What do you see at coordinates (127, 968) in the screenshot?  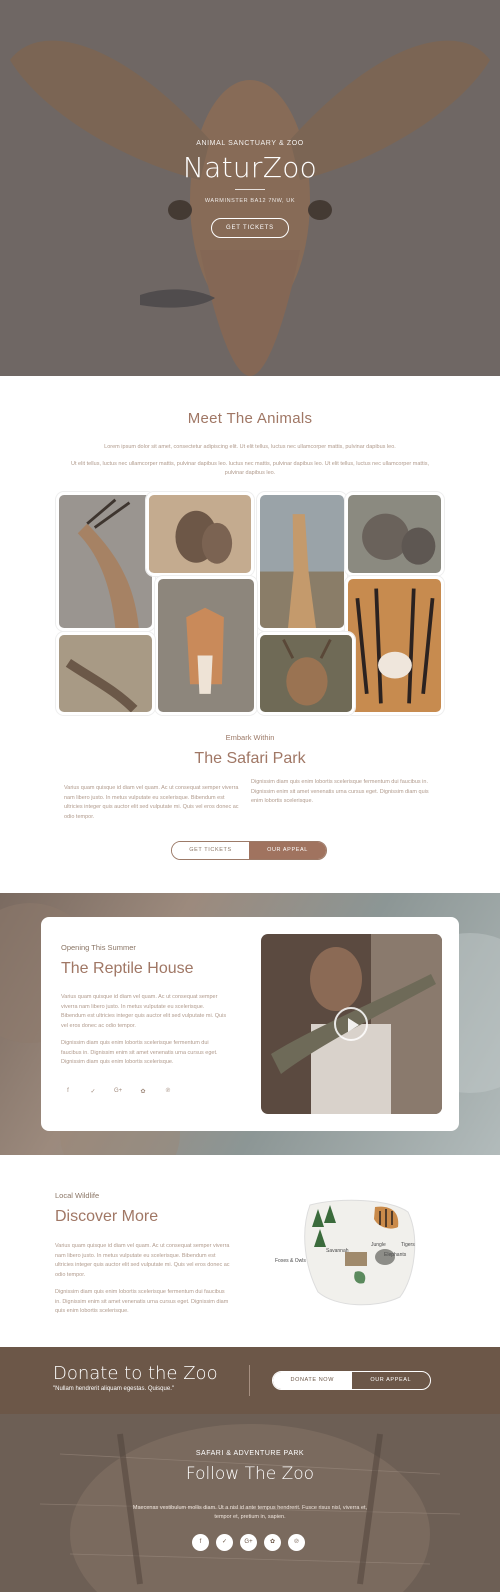 I see `reptile-title: The Reptile House` at bounding box center [127, 968].